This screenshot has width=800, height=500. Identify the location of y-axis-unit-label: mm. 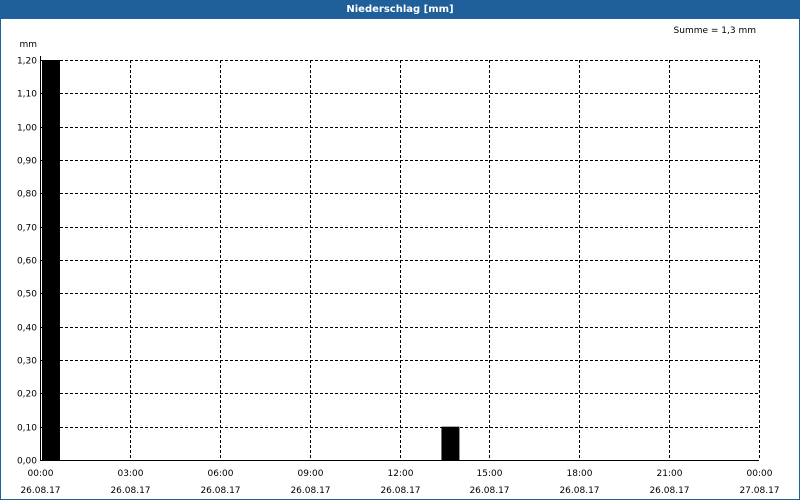
(28, 45).